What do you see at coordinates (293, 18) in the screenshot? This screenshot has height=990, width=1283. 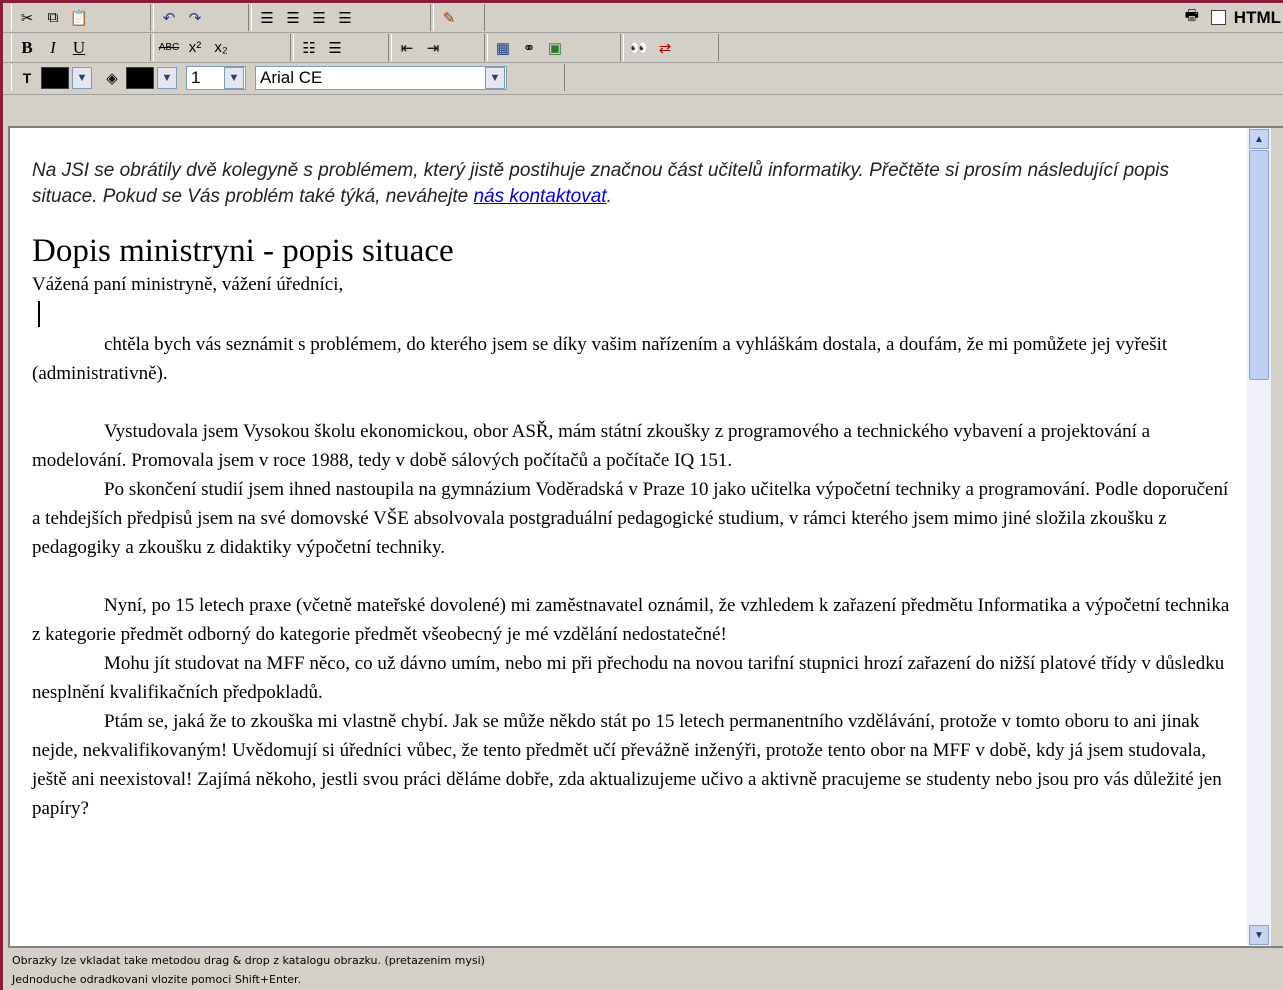 I see `align-center-icon: ☰` at bounding box center [293, 18].